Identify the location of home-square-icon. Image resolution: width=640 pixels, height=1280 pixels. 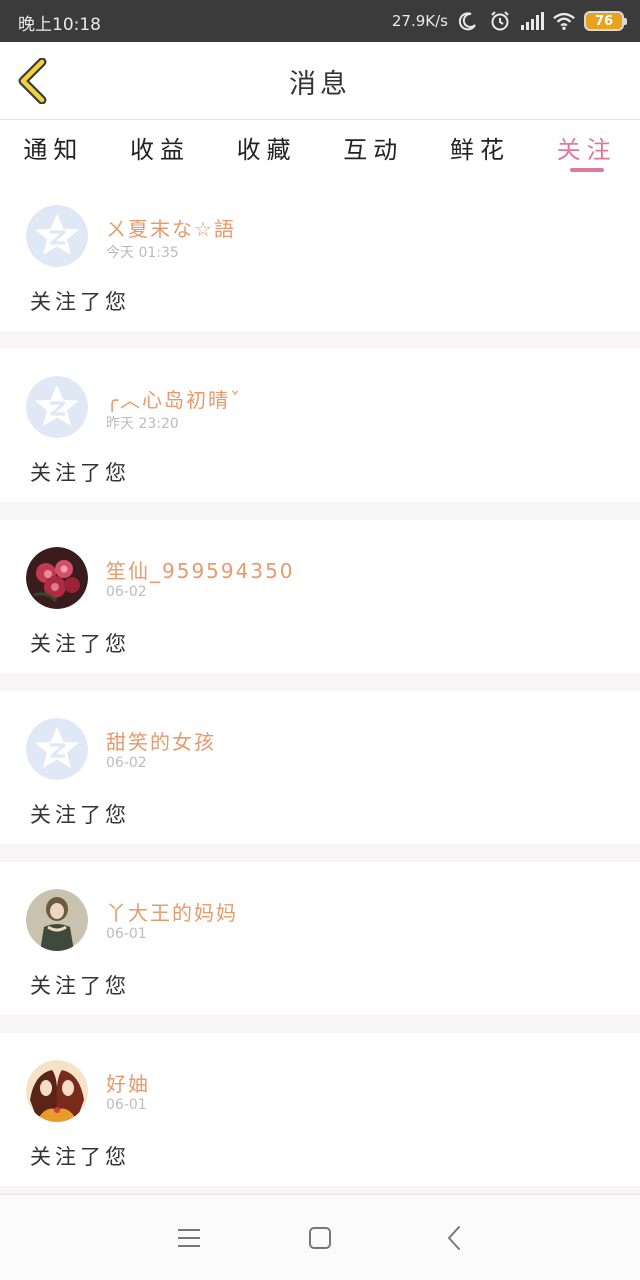
(320, 1238).